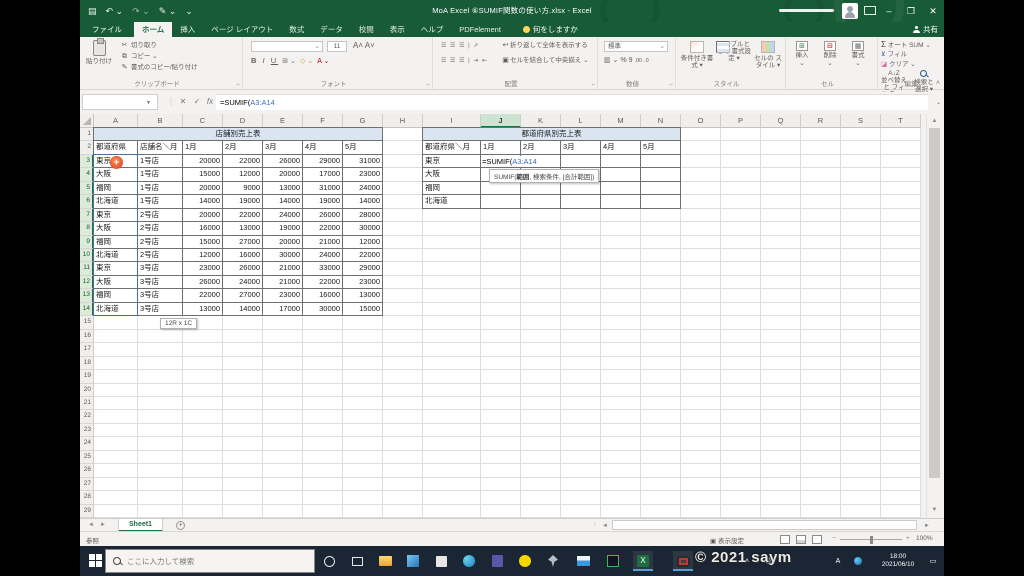  Describe the element at coordinates (801, 539) in the screenshot. I see `page-layout-view-icon` at that location.